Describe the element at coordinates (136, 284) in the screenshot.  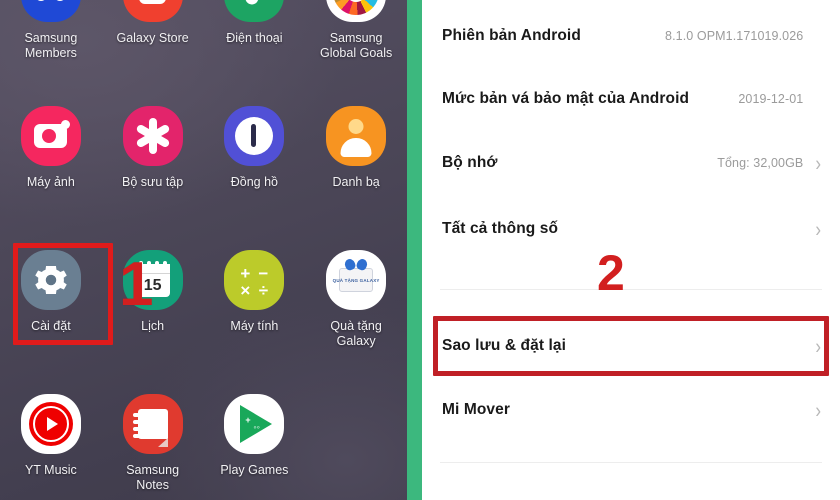
I see `step-number-1: 1` at that location.